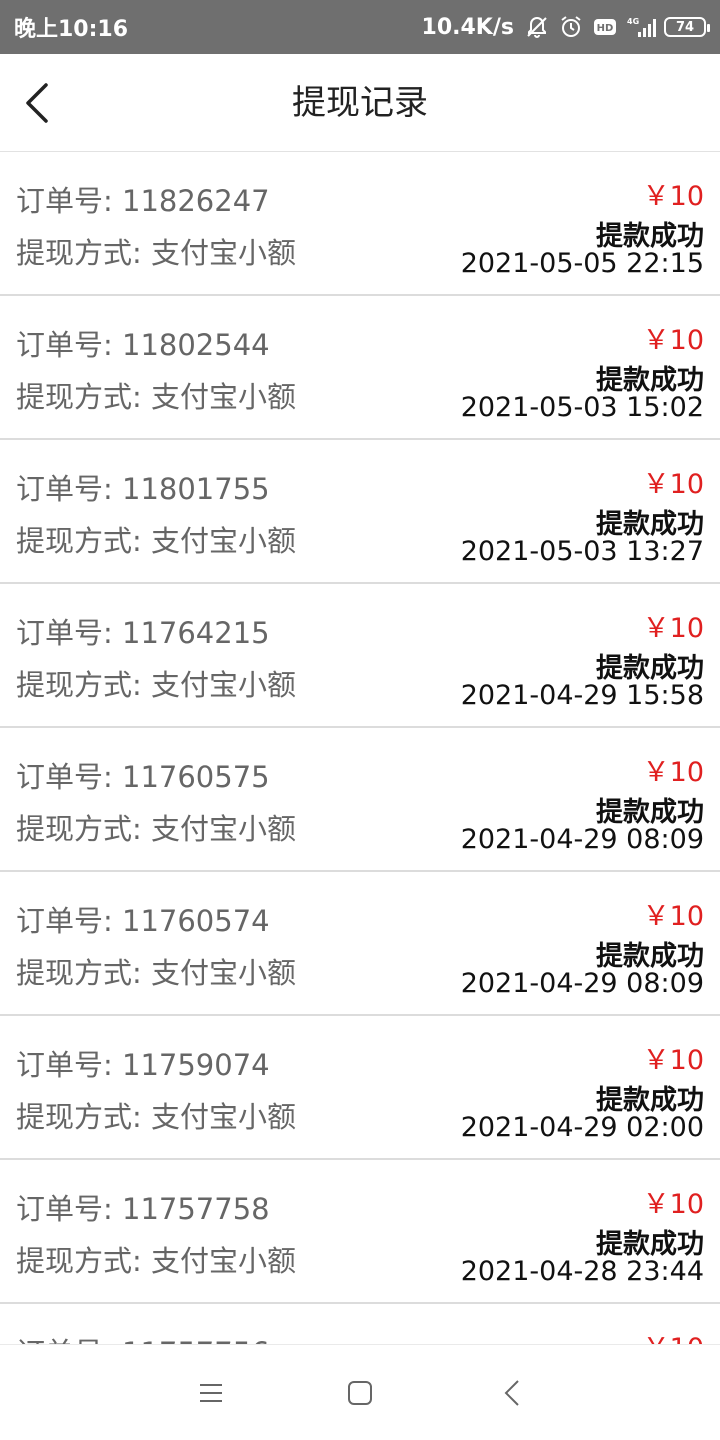  Describe the element at coordinates (196, 777) in the screenshot. I see `order-number: 11760575` at that location.